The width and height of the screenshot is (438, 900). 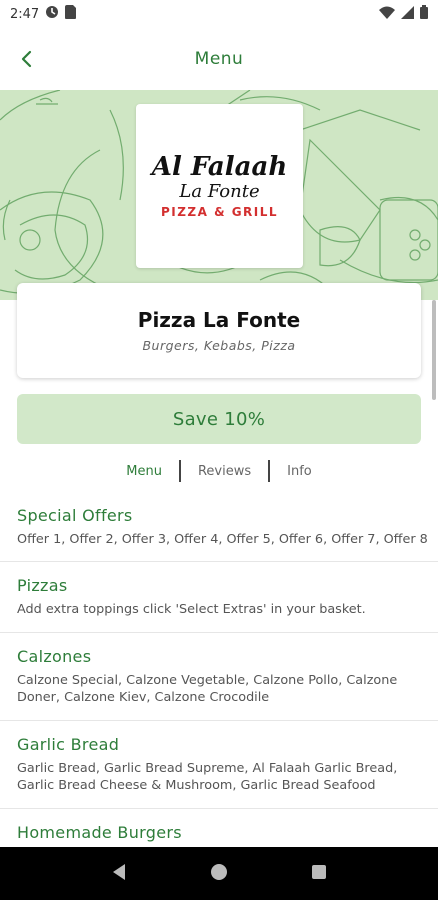 What do you see at coordinates (42, 585) in the screenshot?
I see `category-title: Pizzas` at bounding box center [42, 585].